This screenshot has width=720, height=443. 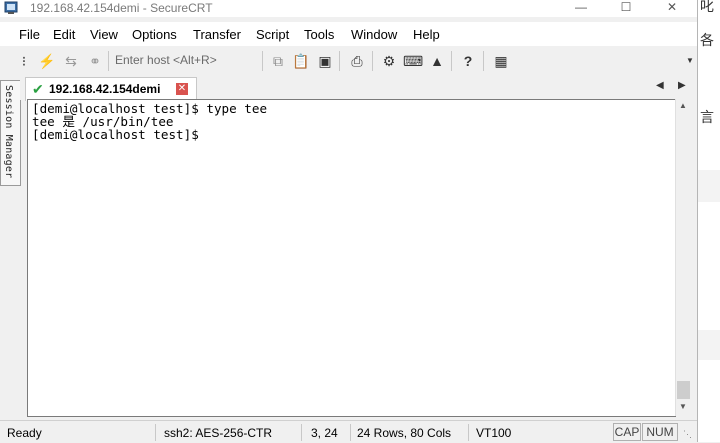 I want to click on menu-script: Script, so click(x=272, y=34).